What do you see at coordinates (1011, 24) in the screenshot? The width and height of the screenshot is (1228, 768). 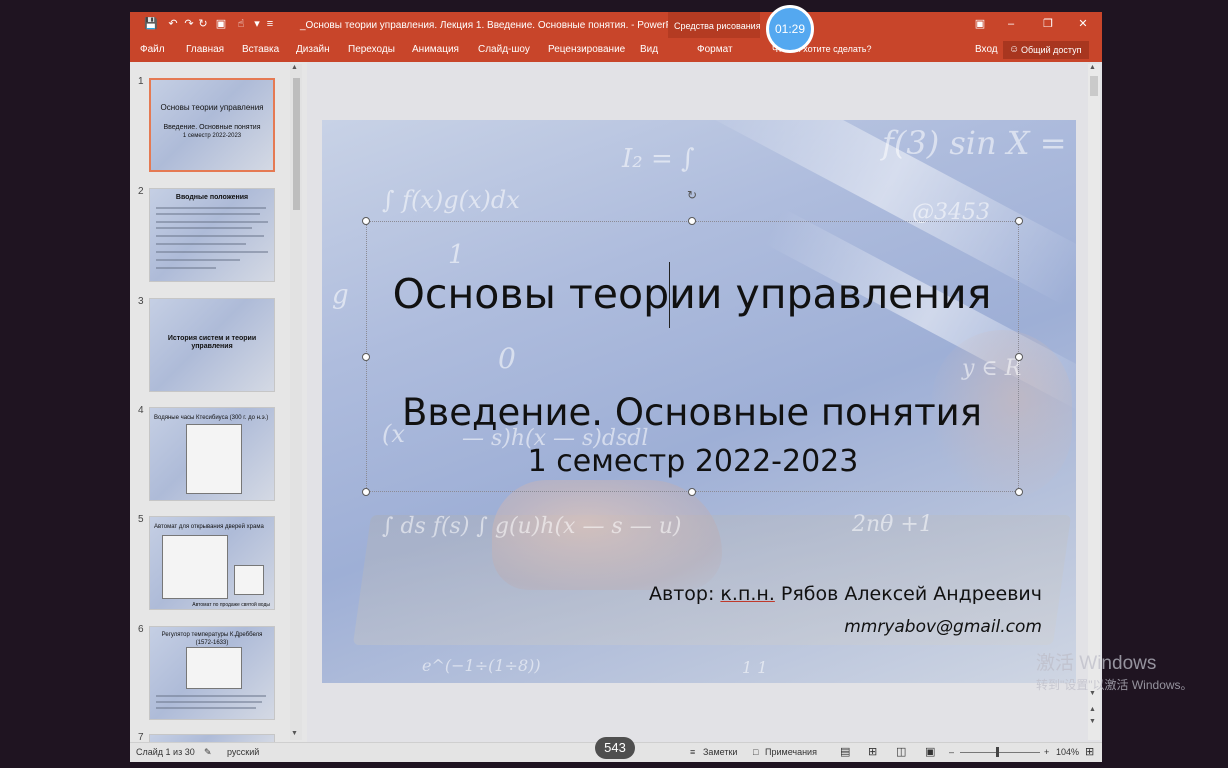 I see `minimize-icon: –` at bounding box center [1011, 24].